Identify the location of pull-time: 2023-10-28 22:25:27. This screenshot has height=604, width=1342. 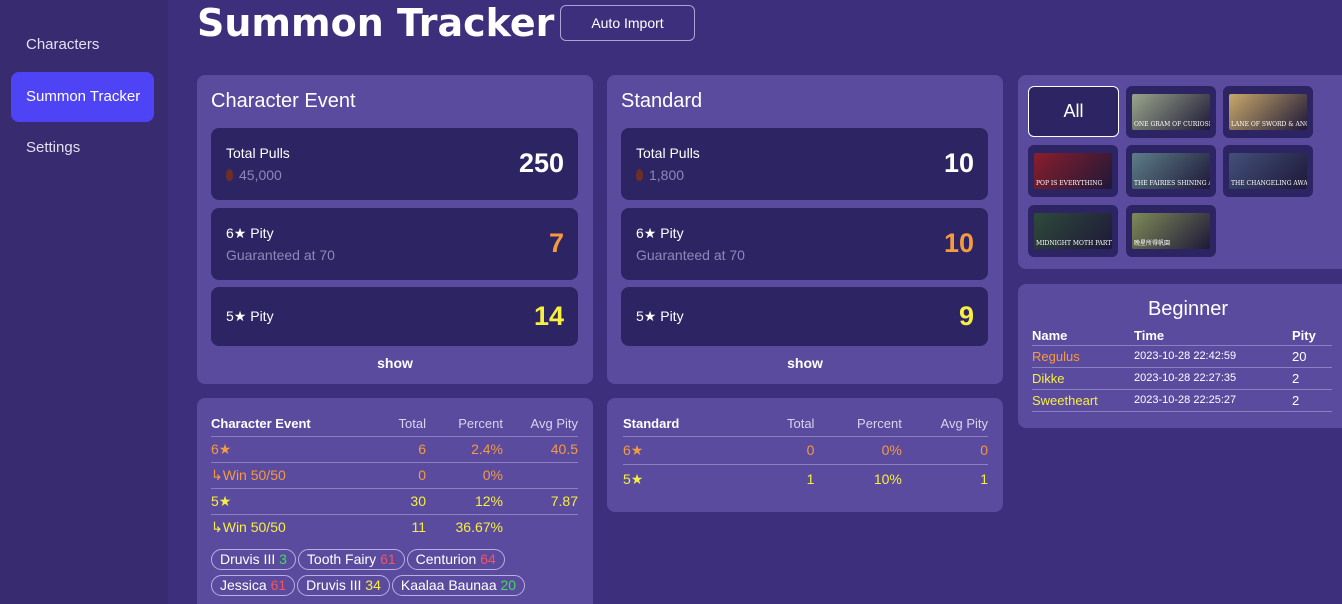
(1213, 400).